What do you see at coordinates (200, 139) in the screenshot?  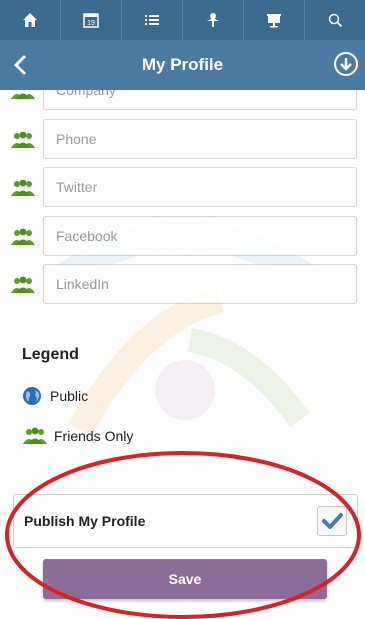 I see `phone-input: Phone` at bounding box center [200, 139].